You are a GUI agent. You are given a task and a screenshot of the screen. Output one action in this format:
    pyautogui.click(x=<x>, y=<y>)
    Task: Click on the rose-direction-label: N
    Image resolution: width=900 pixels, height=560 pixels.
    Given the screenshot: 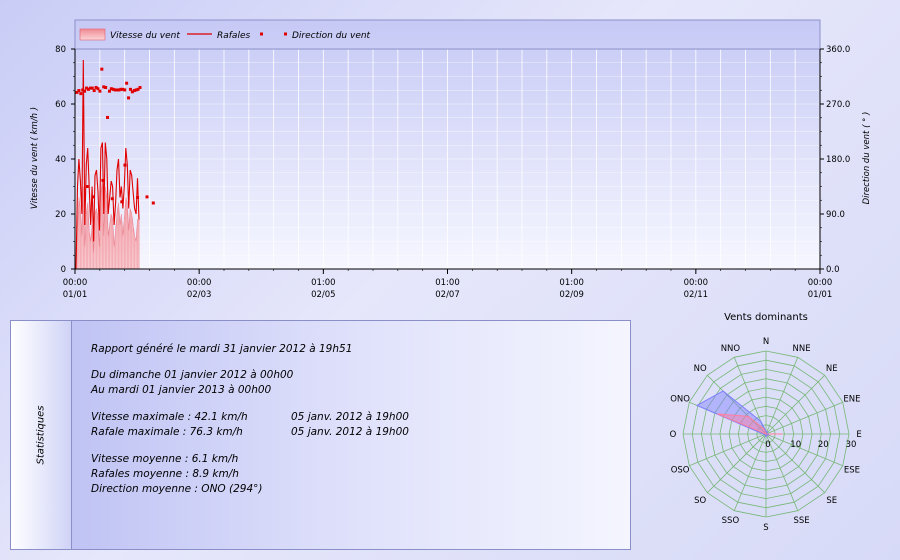 What is the action you would take?
    pyautogui.click(x=766, y=342)
    